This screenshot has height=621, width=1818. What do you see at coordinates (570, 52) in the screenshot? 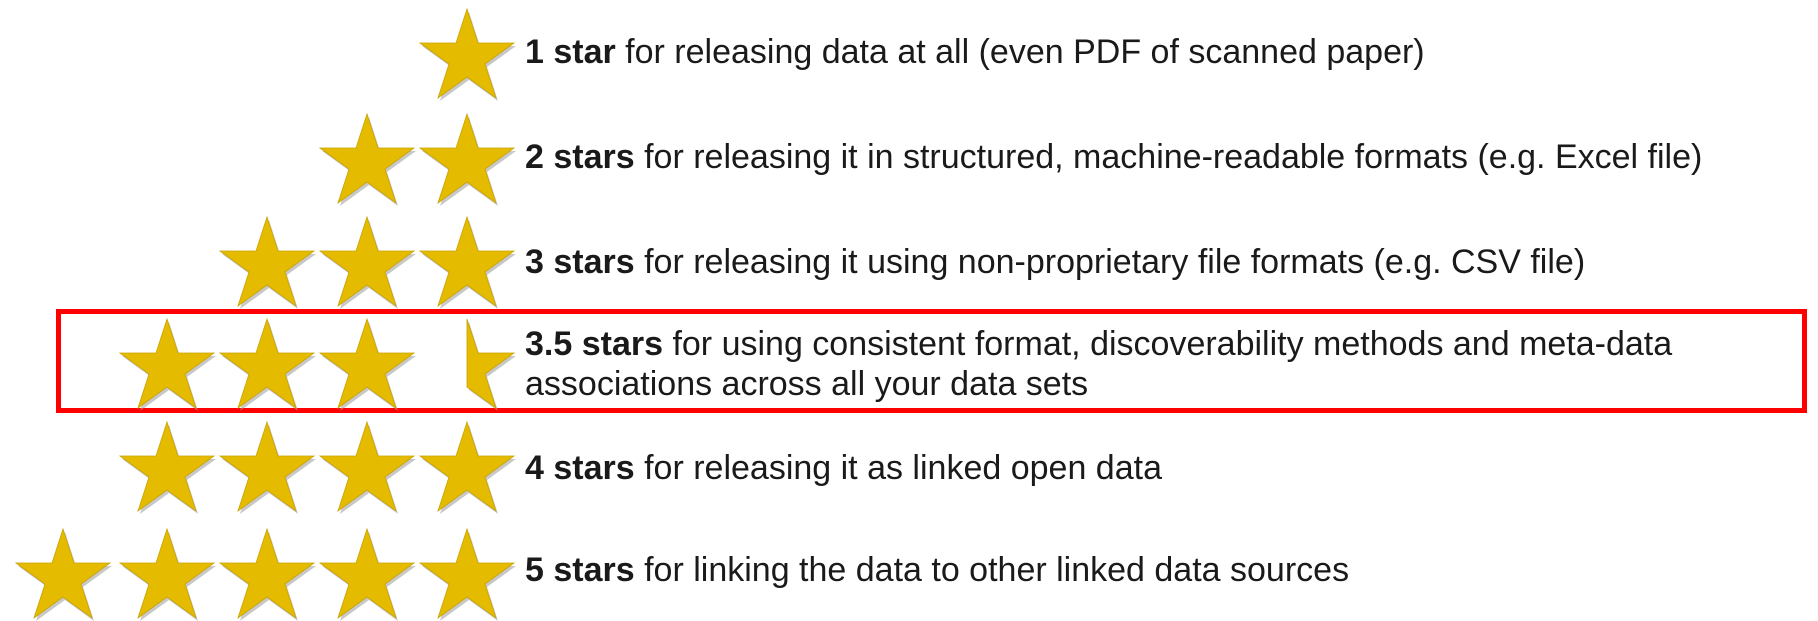
I see `level-label: 1 star` at bounding box center [570, 52].